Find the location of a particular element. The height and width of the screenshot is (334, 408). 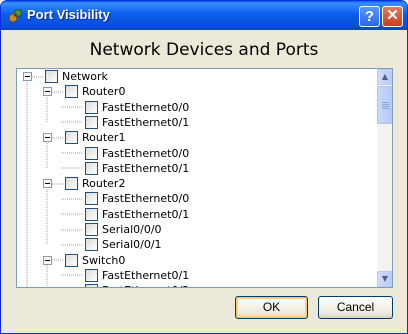

tree-item-label: Serial0/0/0 is located at coordinates (132, 229).